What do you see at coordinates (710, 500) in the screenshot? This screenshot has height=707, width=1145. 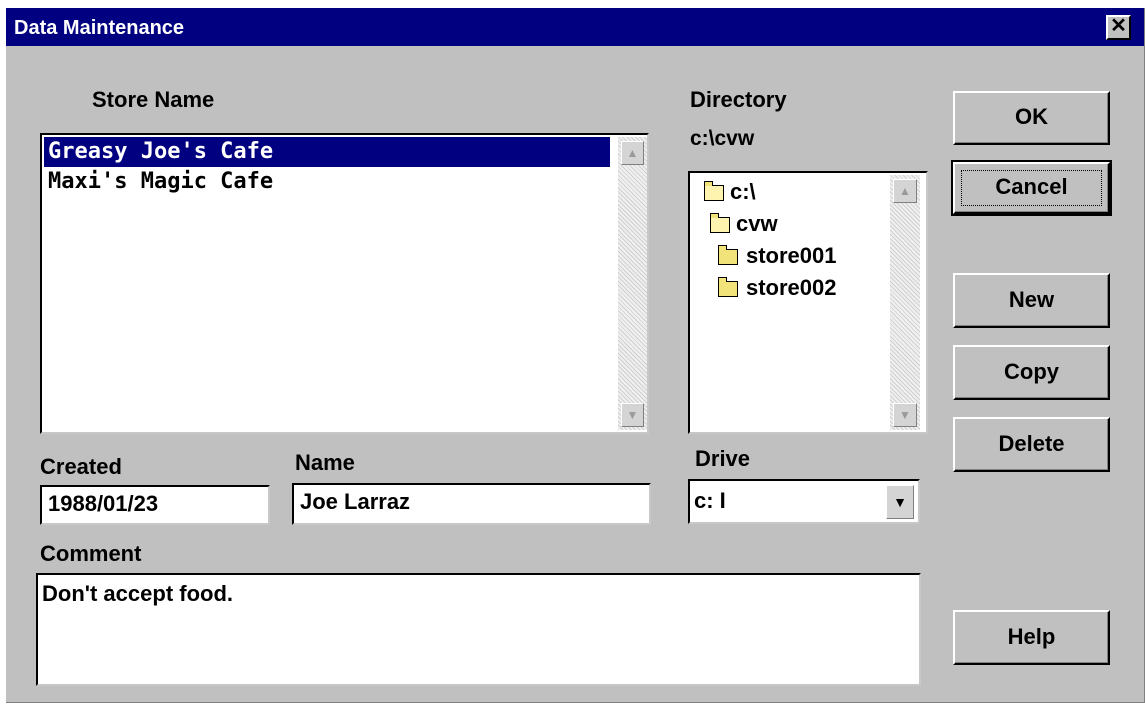 I see `drive-value: c: I` at bounding box center [710, 500].